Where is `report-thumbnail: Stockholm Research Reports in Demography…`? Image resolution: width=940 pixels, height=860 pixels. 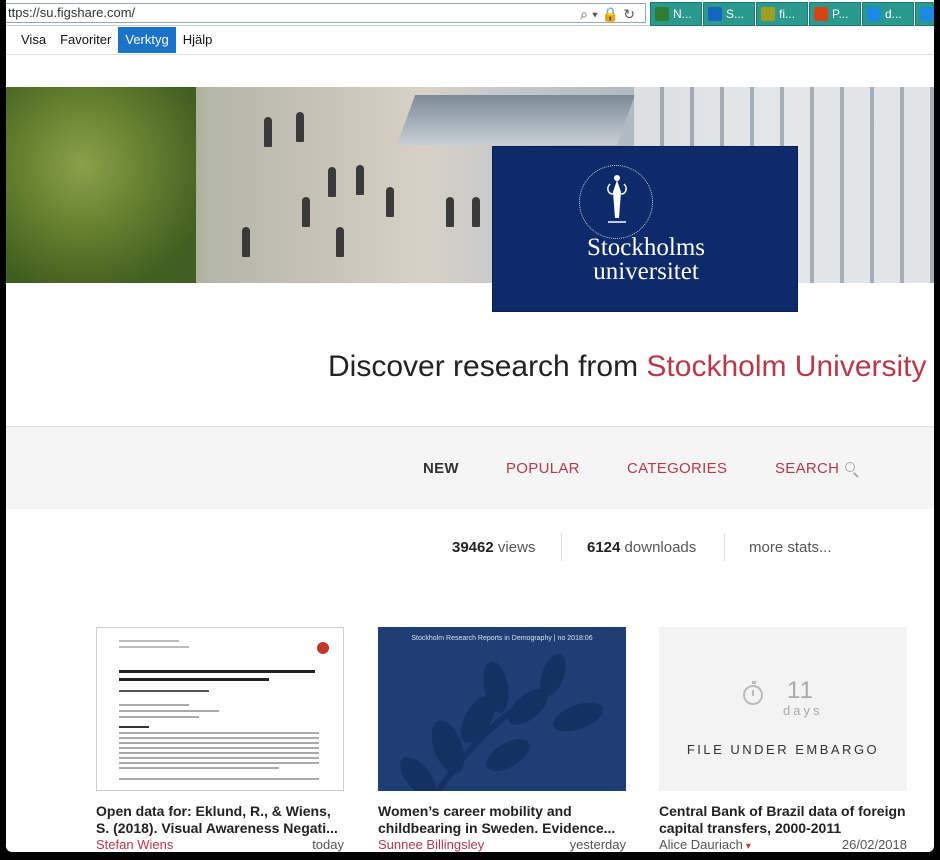
report-thumbnail: Stockholm Research Reports in Demography… is located at coordinates (502, 709).